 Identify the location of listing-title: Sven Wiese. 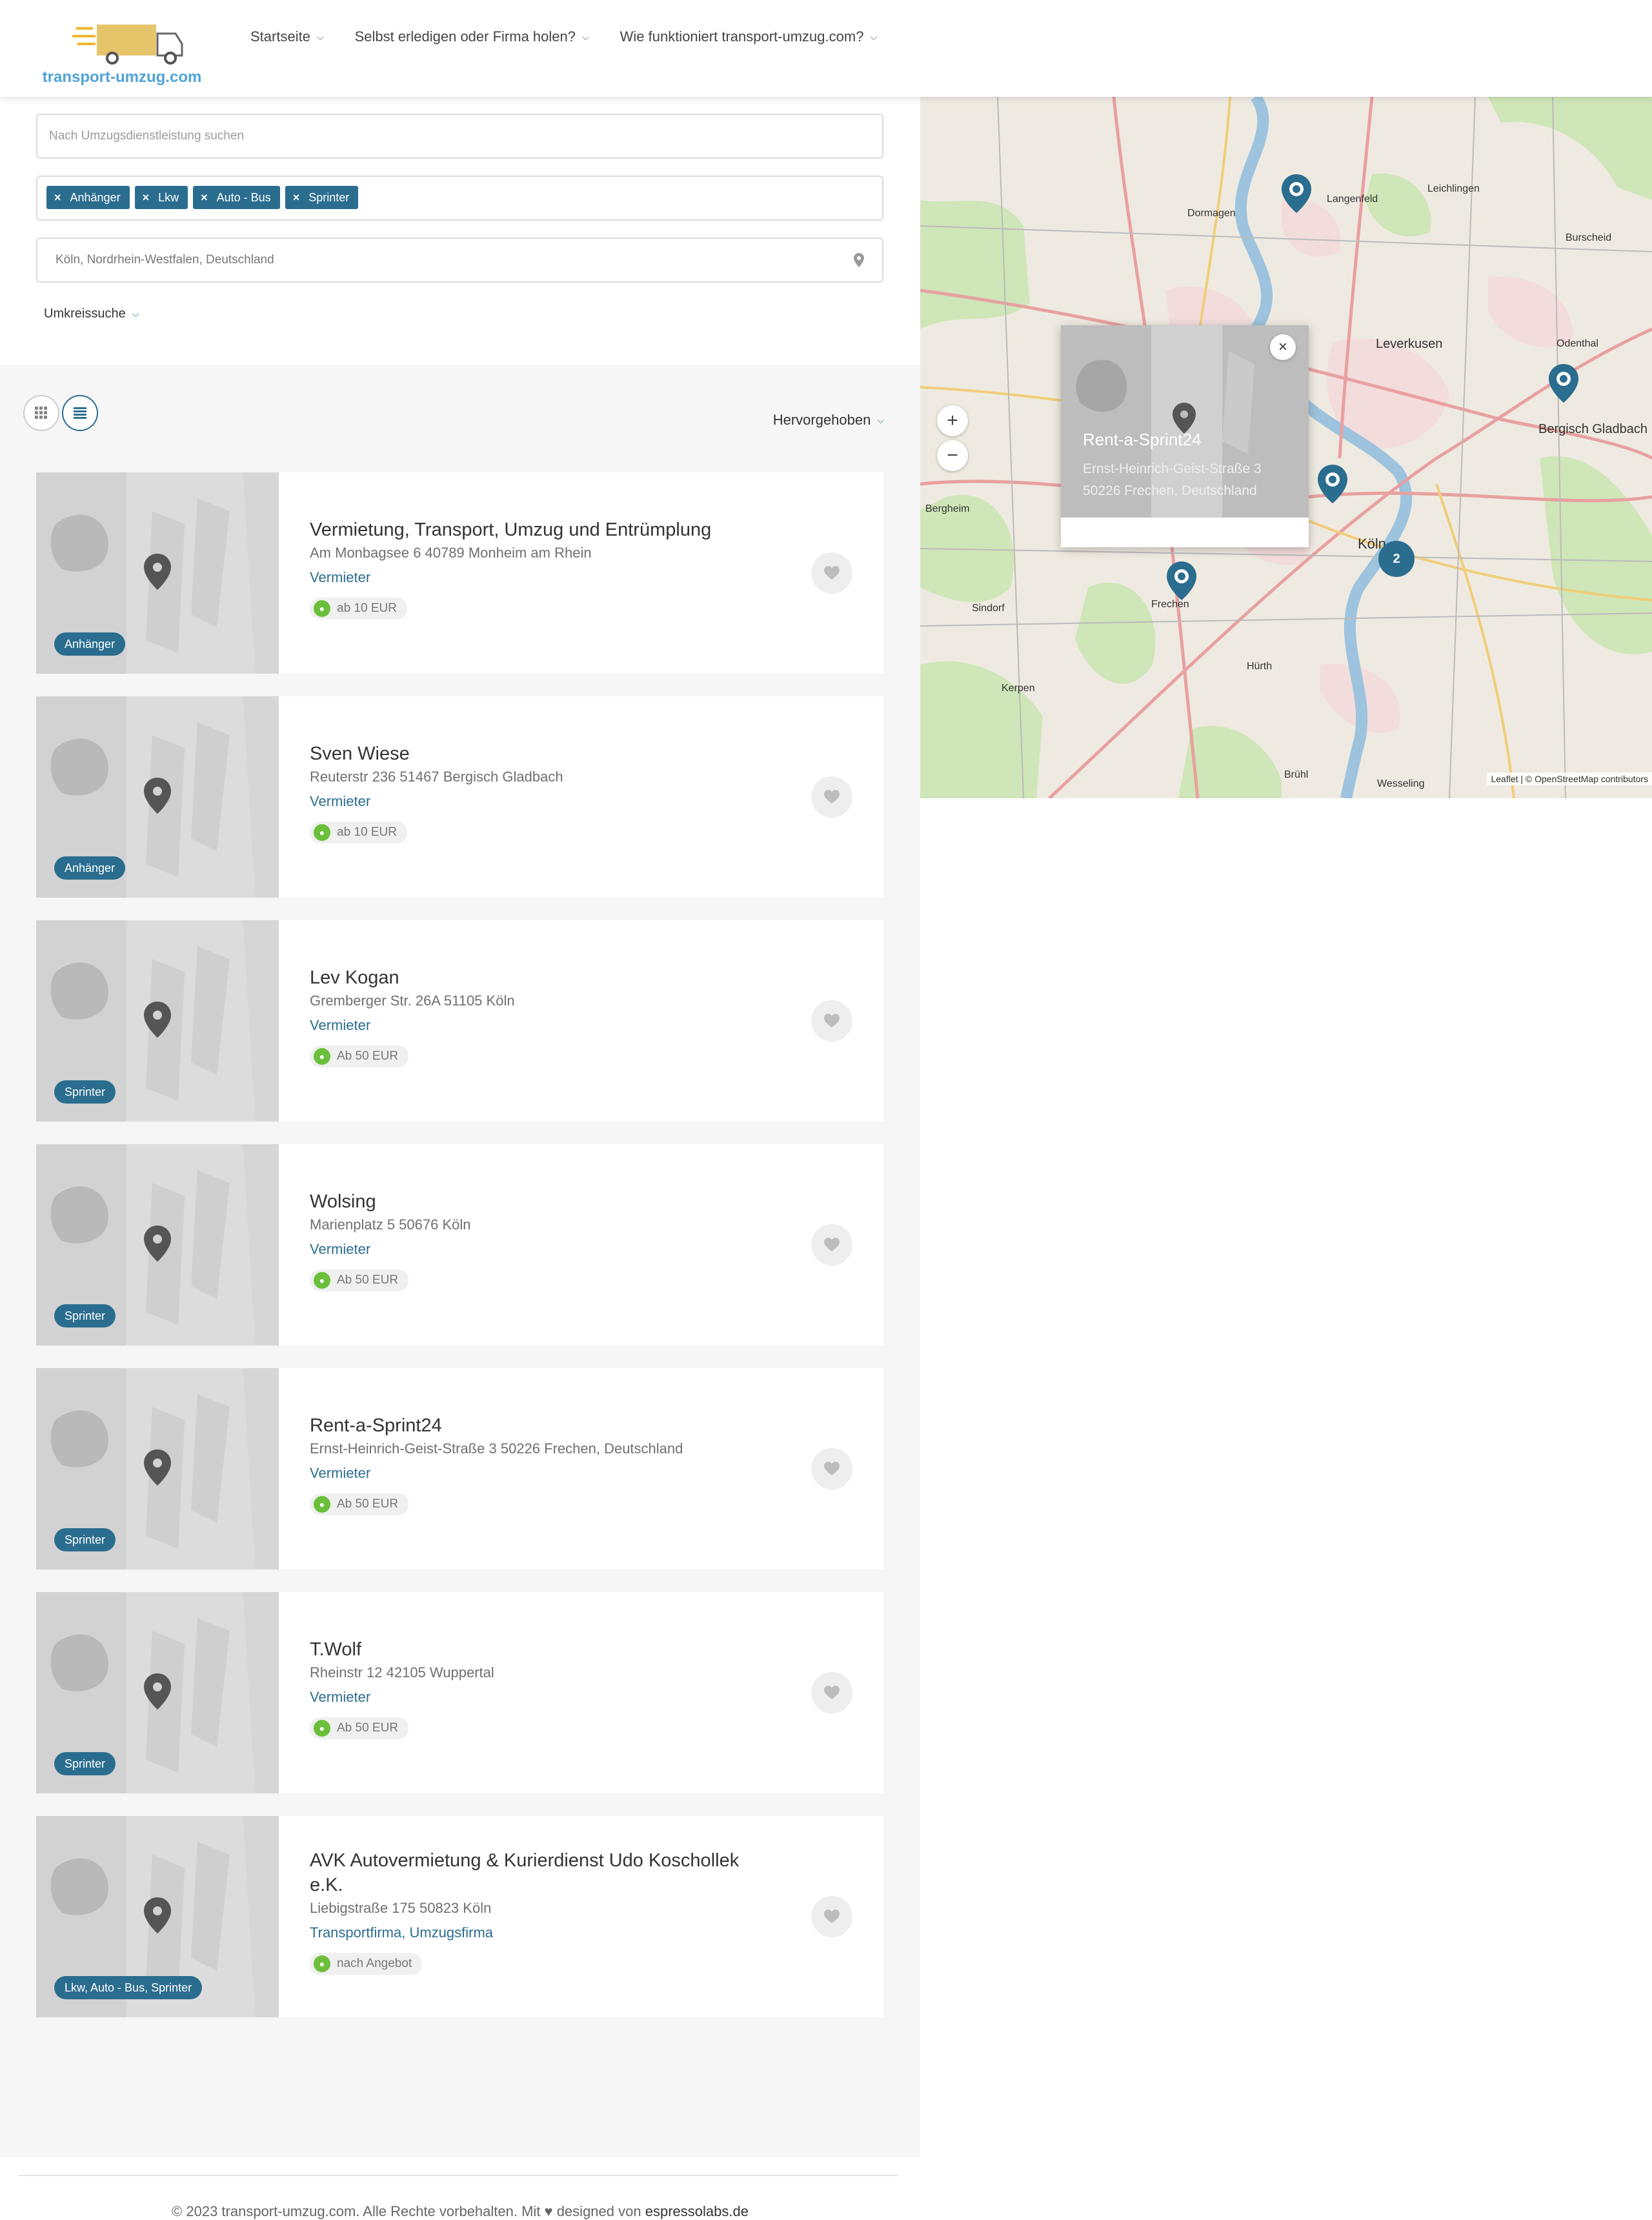
(535, 754).